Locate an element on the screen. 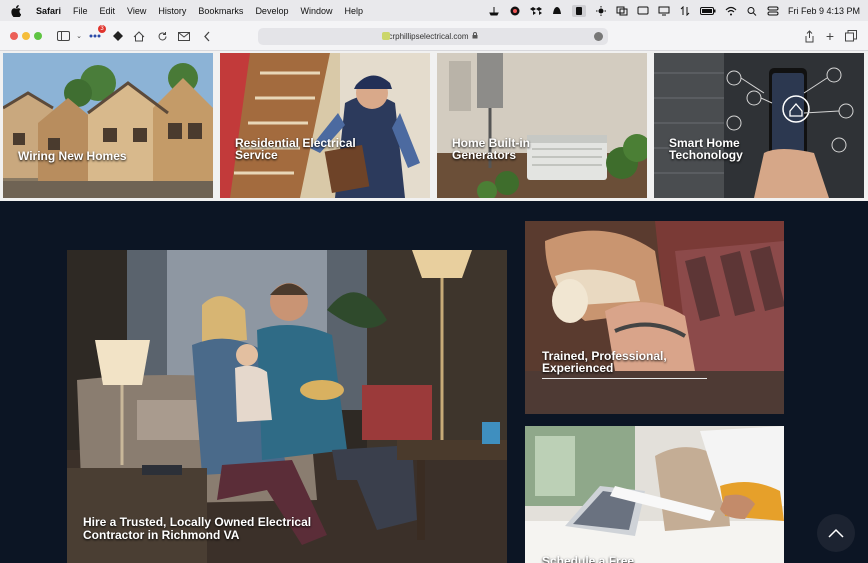 This screenshot has height=563, width=868. browser-toolbar: ⌄ 3 crphillipselectrical.com + is located at coordinates (434, 36).